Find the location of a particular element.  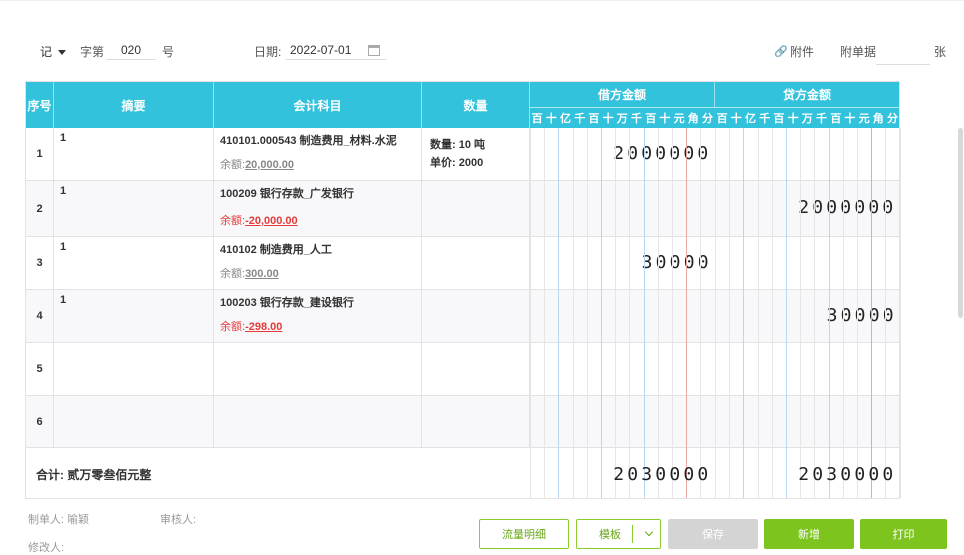

balance-value: 20,000.00 is located at coordinates (269, 165).